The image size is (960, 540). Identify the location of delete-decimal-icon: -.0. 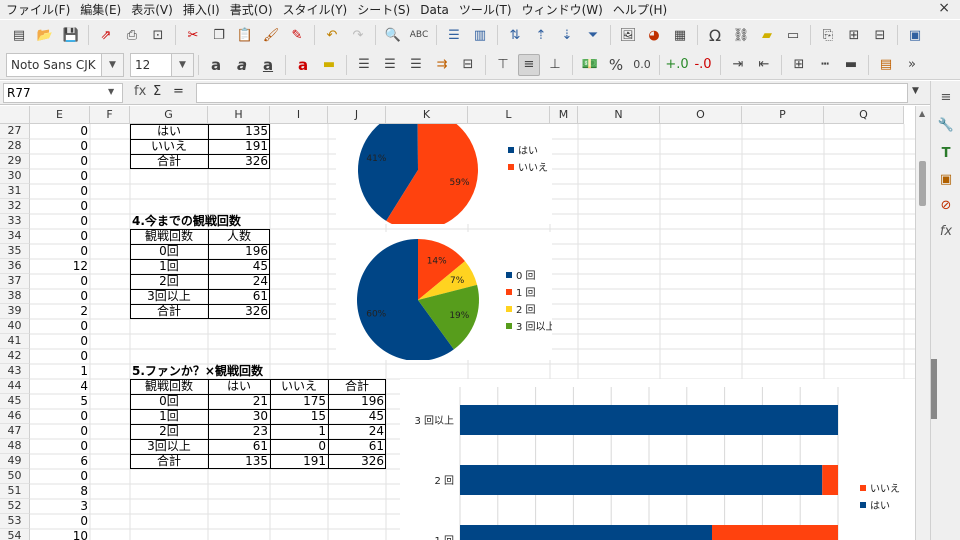
(703, 65).